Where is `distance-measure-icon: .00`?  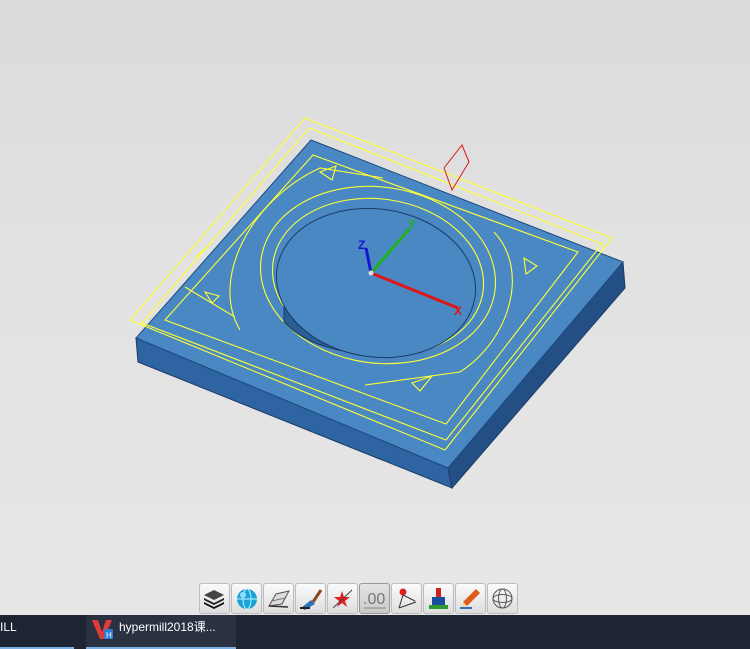
distance-measure-icon: .00 is located at coordinates (374, 600).